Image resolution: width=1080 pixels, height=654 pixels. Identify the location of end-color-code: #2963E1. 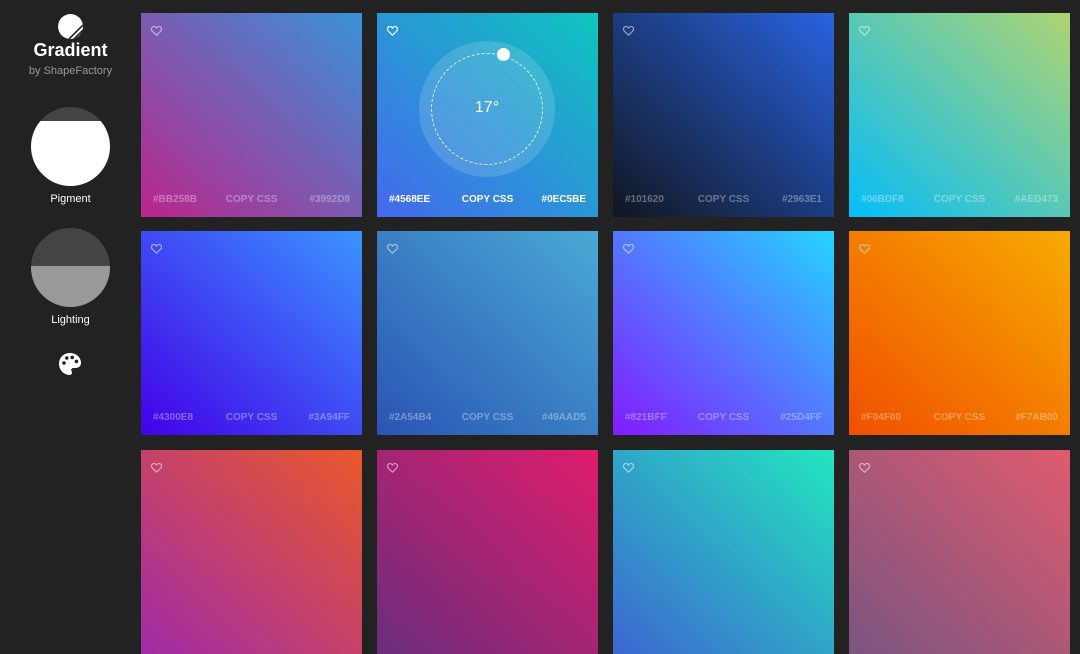
(801, 199).